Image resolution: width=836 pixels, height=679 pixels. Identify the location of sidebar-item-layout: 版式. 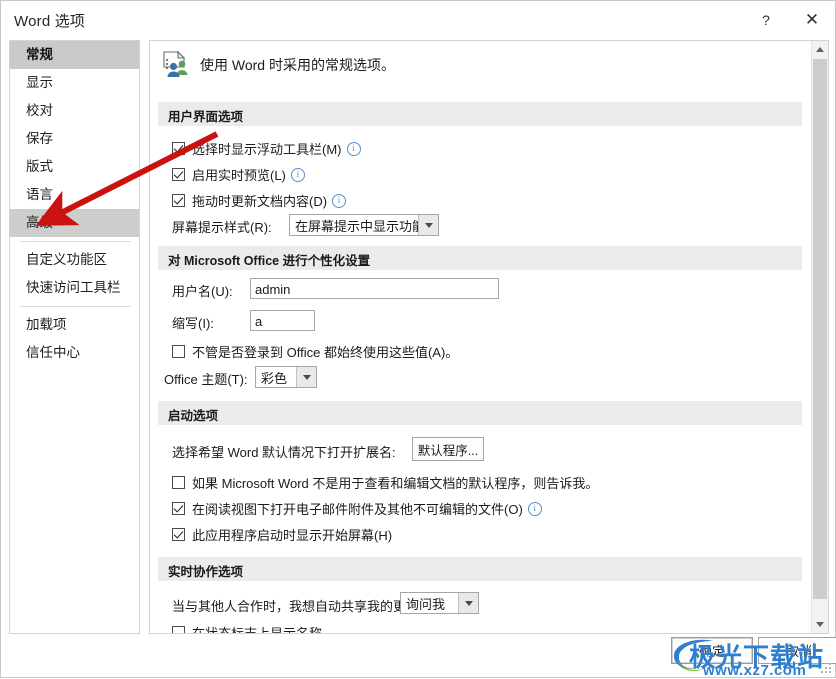
(74, 167).